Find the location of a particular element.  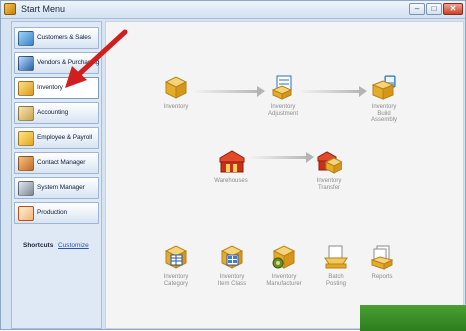

reports-icon is located at coordinates (382, 257).